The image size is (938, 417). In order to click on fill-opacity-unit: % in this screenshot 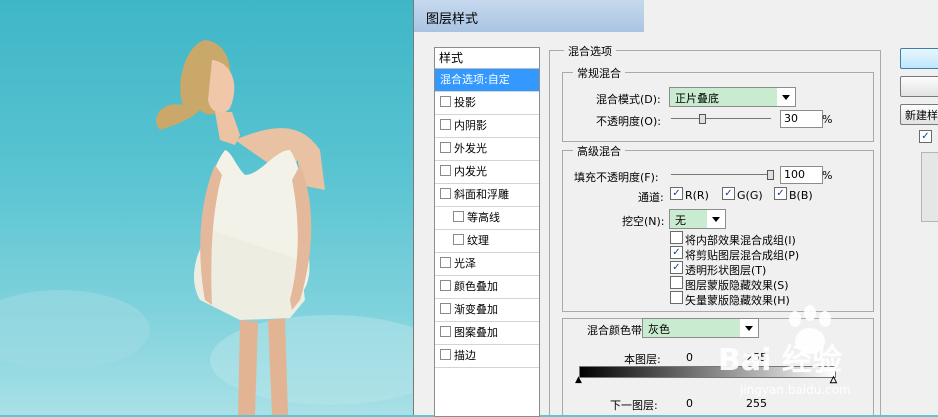, I will do `click(827, 175)`.